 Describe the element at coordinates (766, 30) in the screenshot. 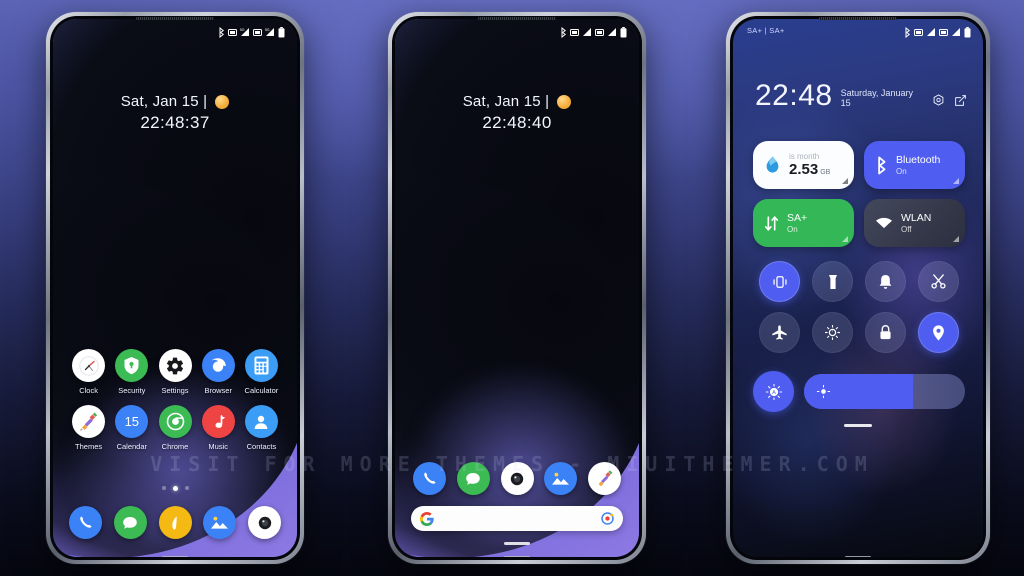

I see `sim-status-text: SA+ | SA+` at that location.